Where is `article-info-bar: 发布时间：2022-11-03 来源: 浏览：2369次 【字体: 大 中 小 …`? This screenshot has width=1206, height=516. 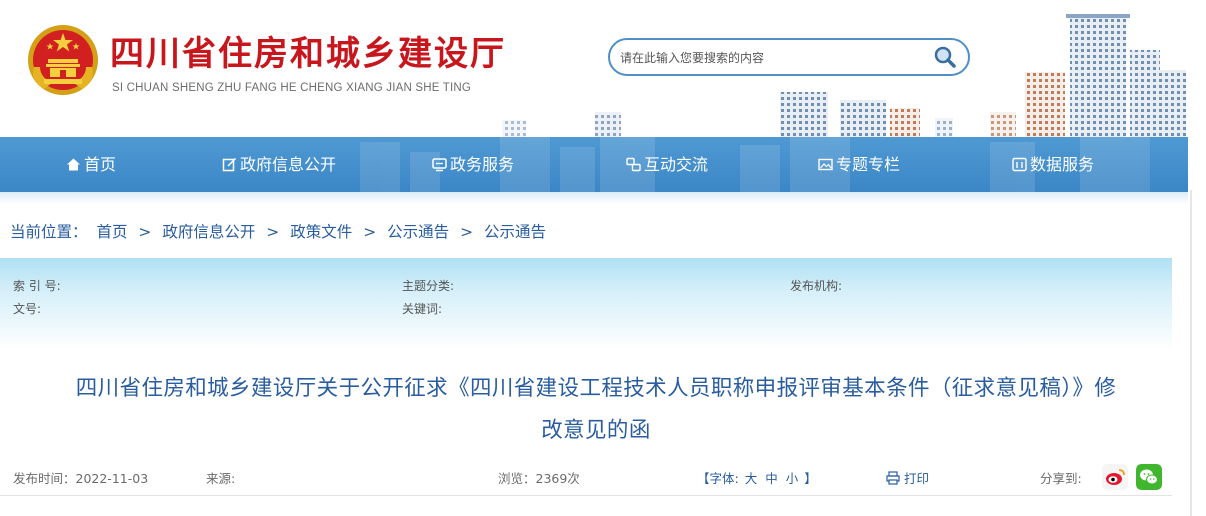 article-info-bar: 发布时间：2022-11-03 来源: 浏览：2369次 【字体: 大 中 小 … is located at coordinates (586, 478).